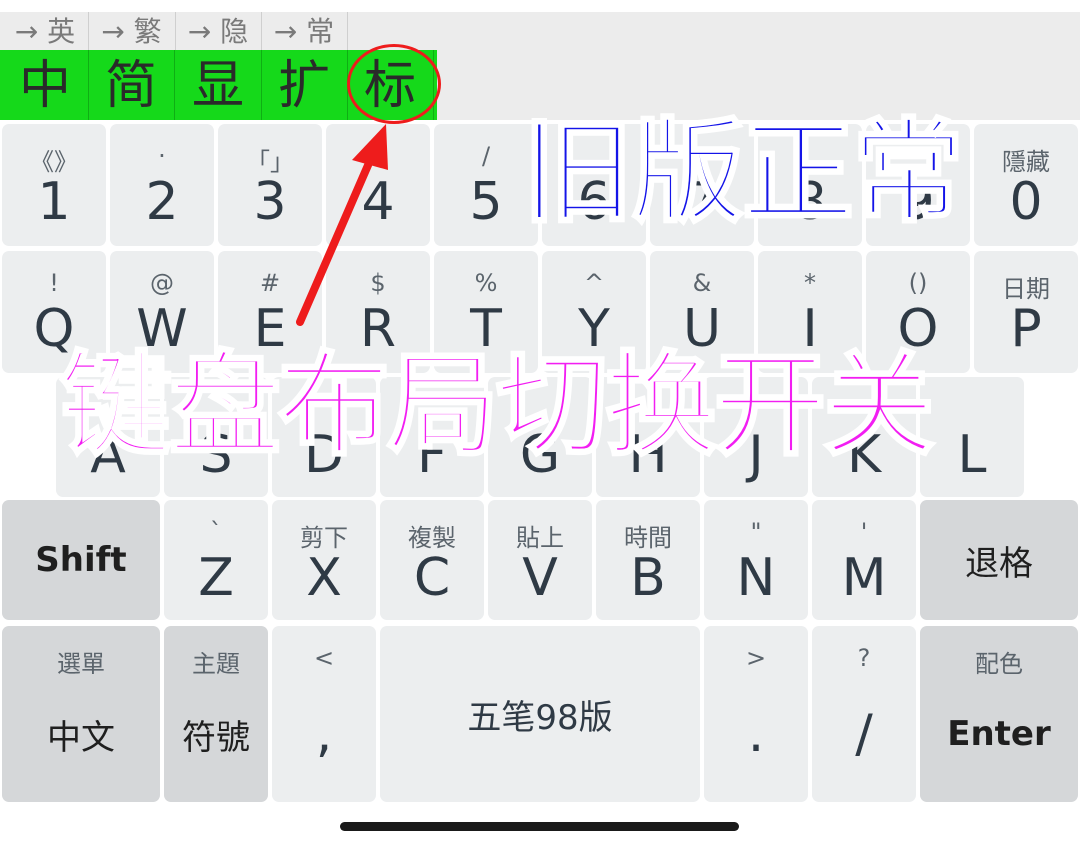  Describe the element at coordinates (324, 734) in the screenshot. I see `comma-label: ,` at that location.